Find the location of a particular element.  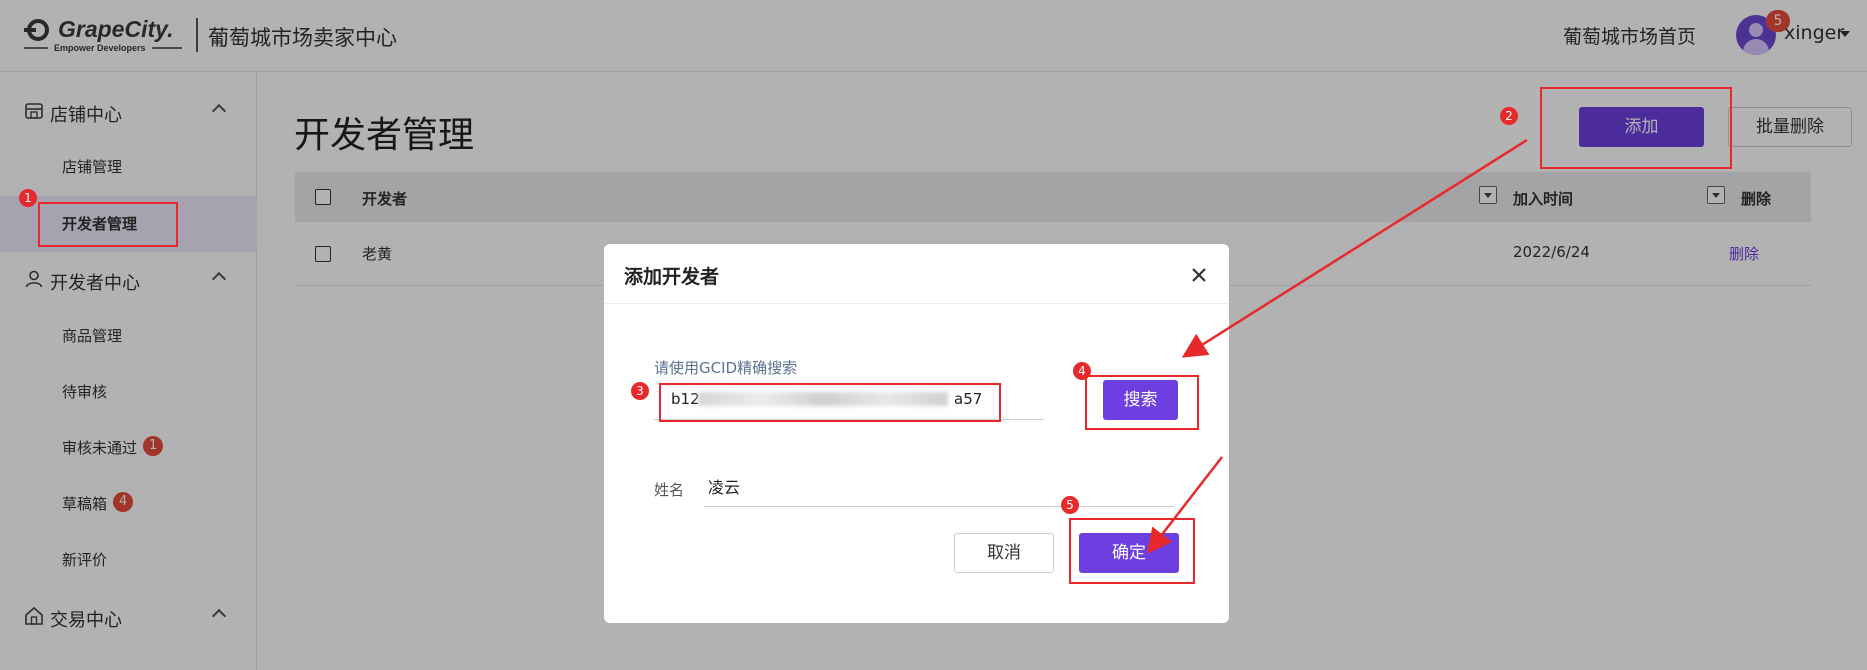

dialog-header: 添加开发者 is located at coordinates (916, 274).